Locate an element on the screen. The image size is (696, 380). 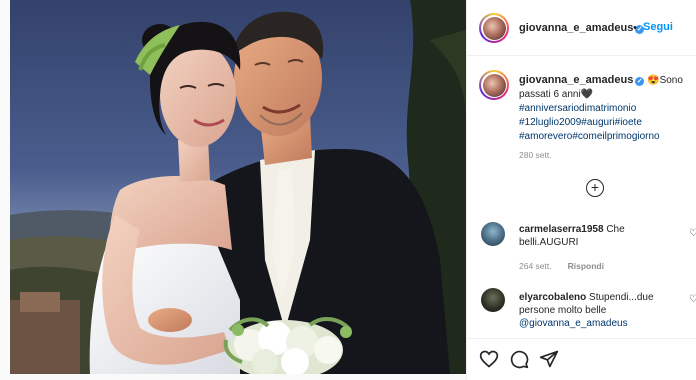
follow-button: Segui is located at coordinates (658, 27).